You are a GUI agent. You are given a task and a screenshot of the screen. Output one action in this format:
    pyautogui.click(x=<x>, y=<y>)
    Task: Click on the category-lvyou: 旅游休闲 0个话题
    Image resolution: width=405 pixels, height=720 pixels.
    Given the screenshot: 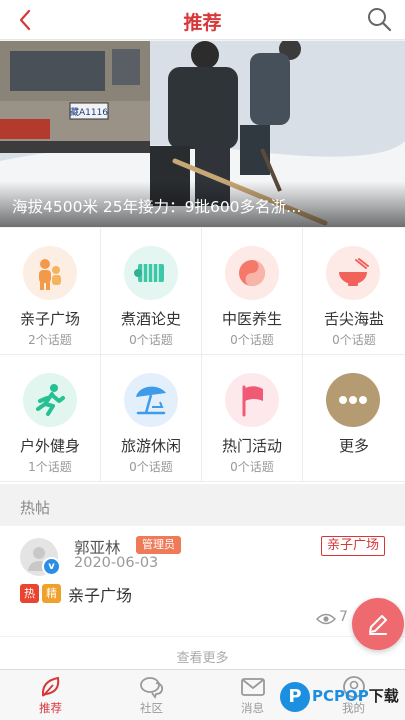 What is the action you would take?
    pyautogui.click(x=151, y=418)
    